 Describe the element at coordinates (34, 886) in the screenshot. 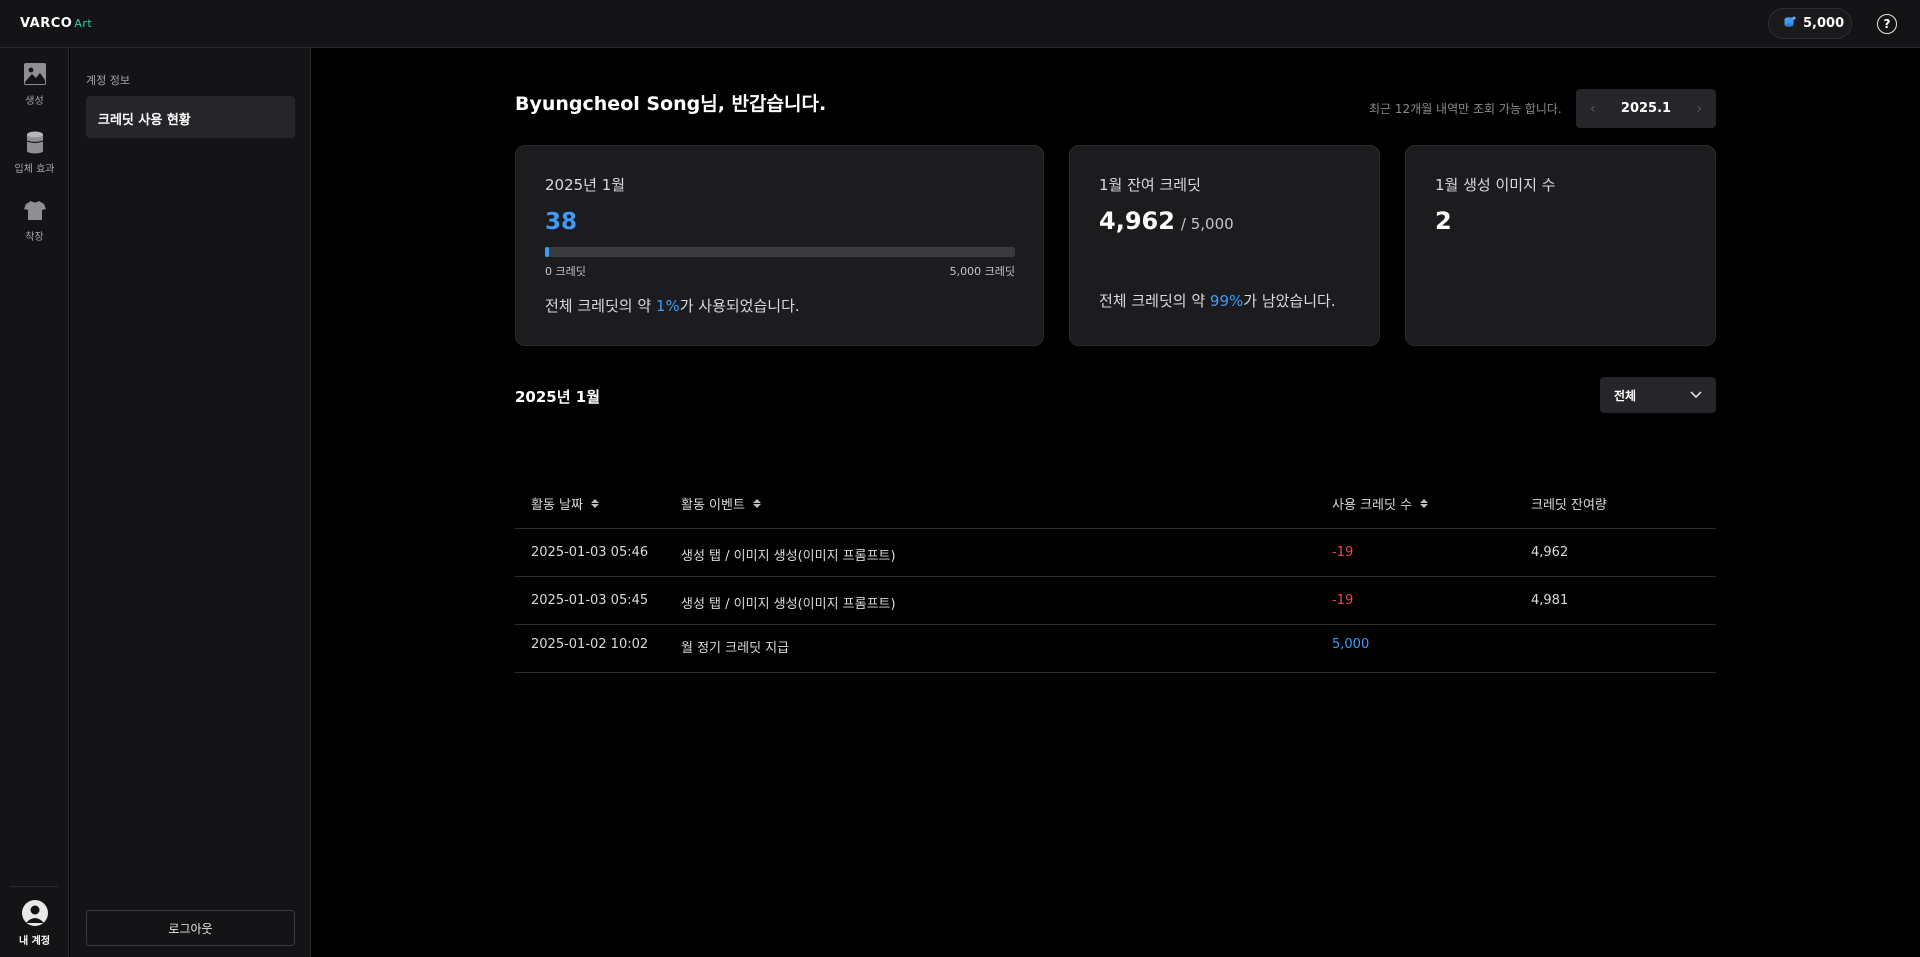

I see `rail-divider` at that location.